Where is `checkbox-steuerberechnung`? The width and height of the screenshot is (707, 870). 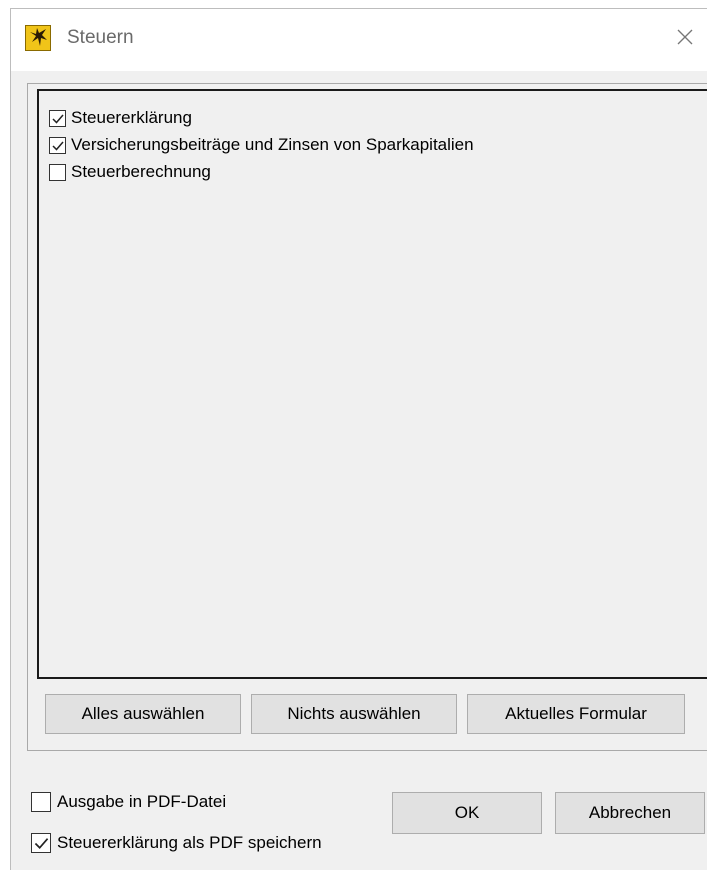
checkbox-steuerberechnung is located at coordinates (57, 172).